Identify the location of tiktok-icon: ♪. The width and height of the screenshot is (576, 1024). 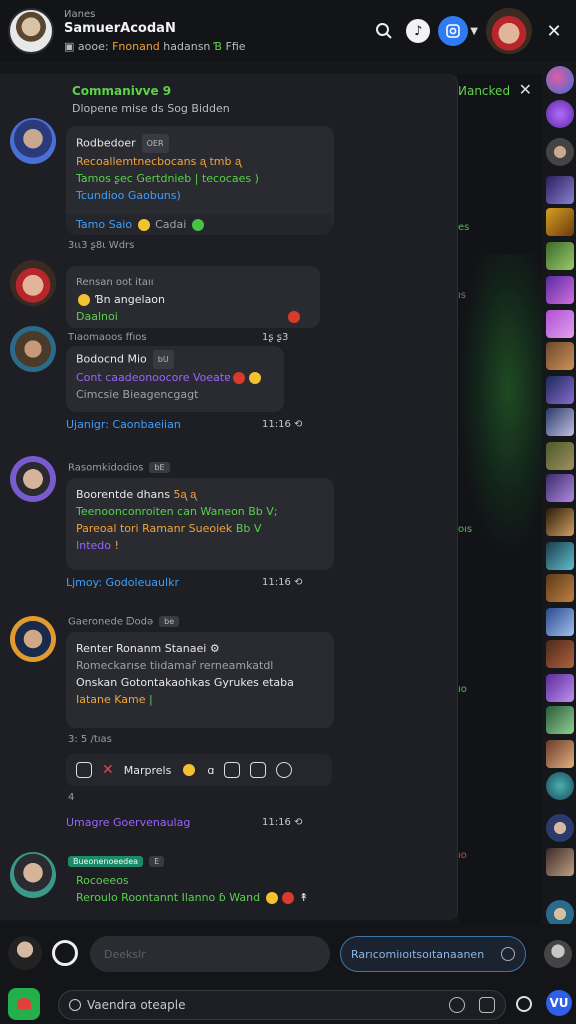
(418, 31).